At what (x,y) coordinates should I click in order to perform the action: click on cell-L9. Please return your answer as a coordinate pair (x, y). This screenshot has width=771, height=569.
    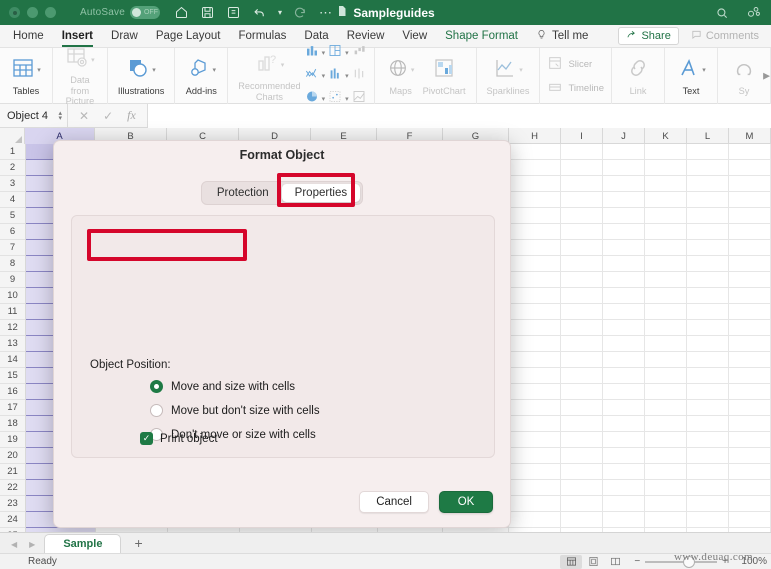
    Looking at the image, I should click on (708, 280).